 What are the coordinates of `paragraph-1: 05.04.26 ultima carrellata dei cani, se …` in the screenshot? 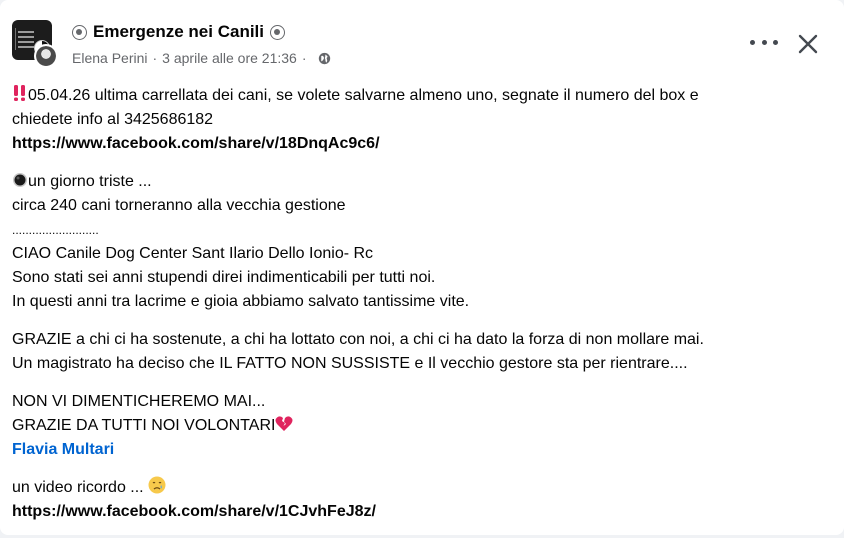 It's located at (419, 120).